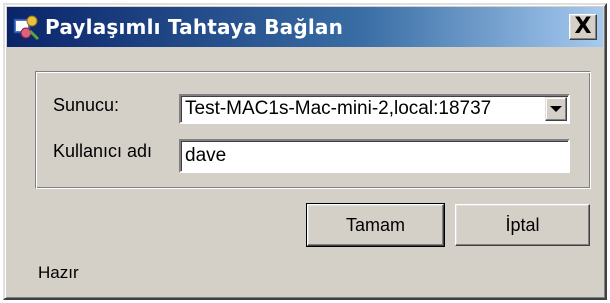 The image size is (610, 303). Describe the element at coordinates (58, 272) in the screenshot. I see `status-text: Hazır` at that location.